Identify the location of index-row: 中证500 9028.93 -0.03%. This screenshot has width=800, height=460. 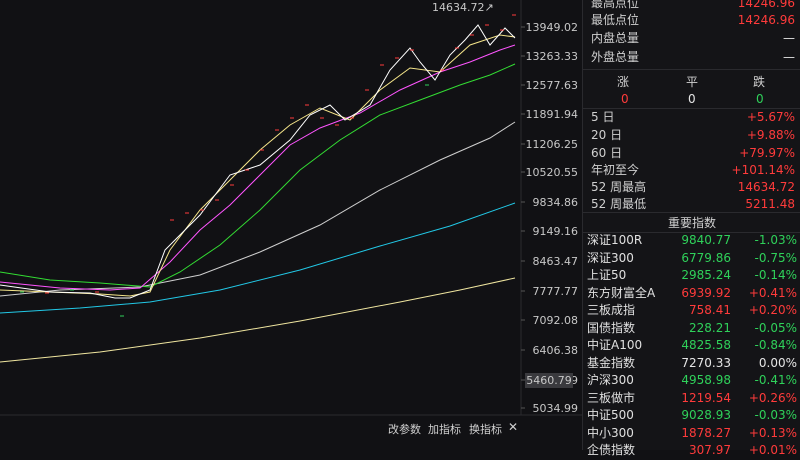
(692, 416).